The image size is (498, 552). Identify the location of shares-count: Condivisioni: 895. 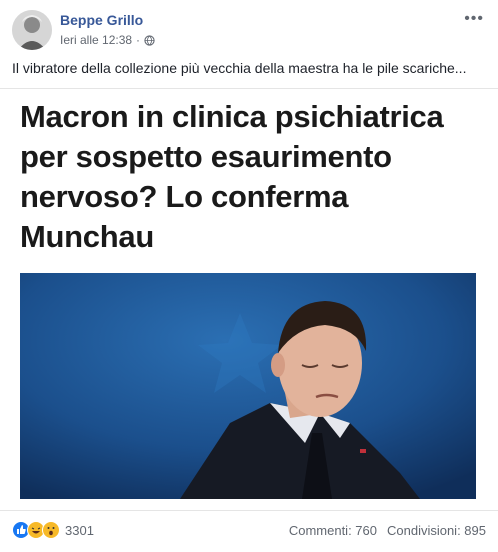
(436, 530).